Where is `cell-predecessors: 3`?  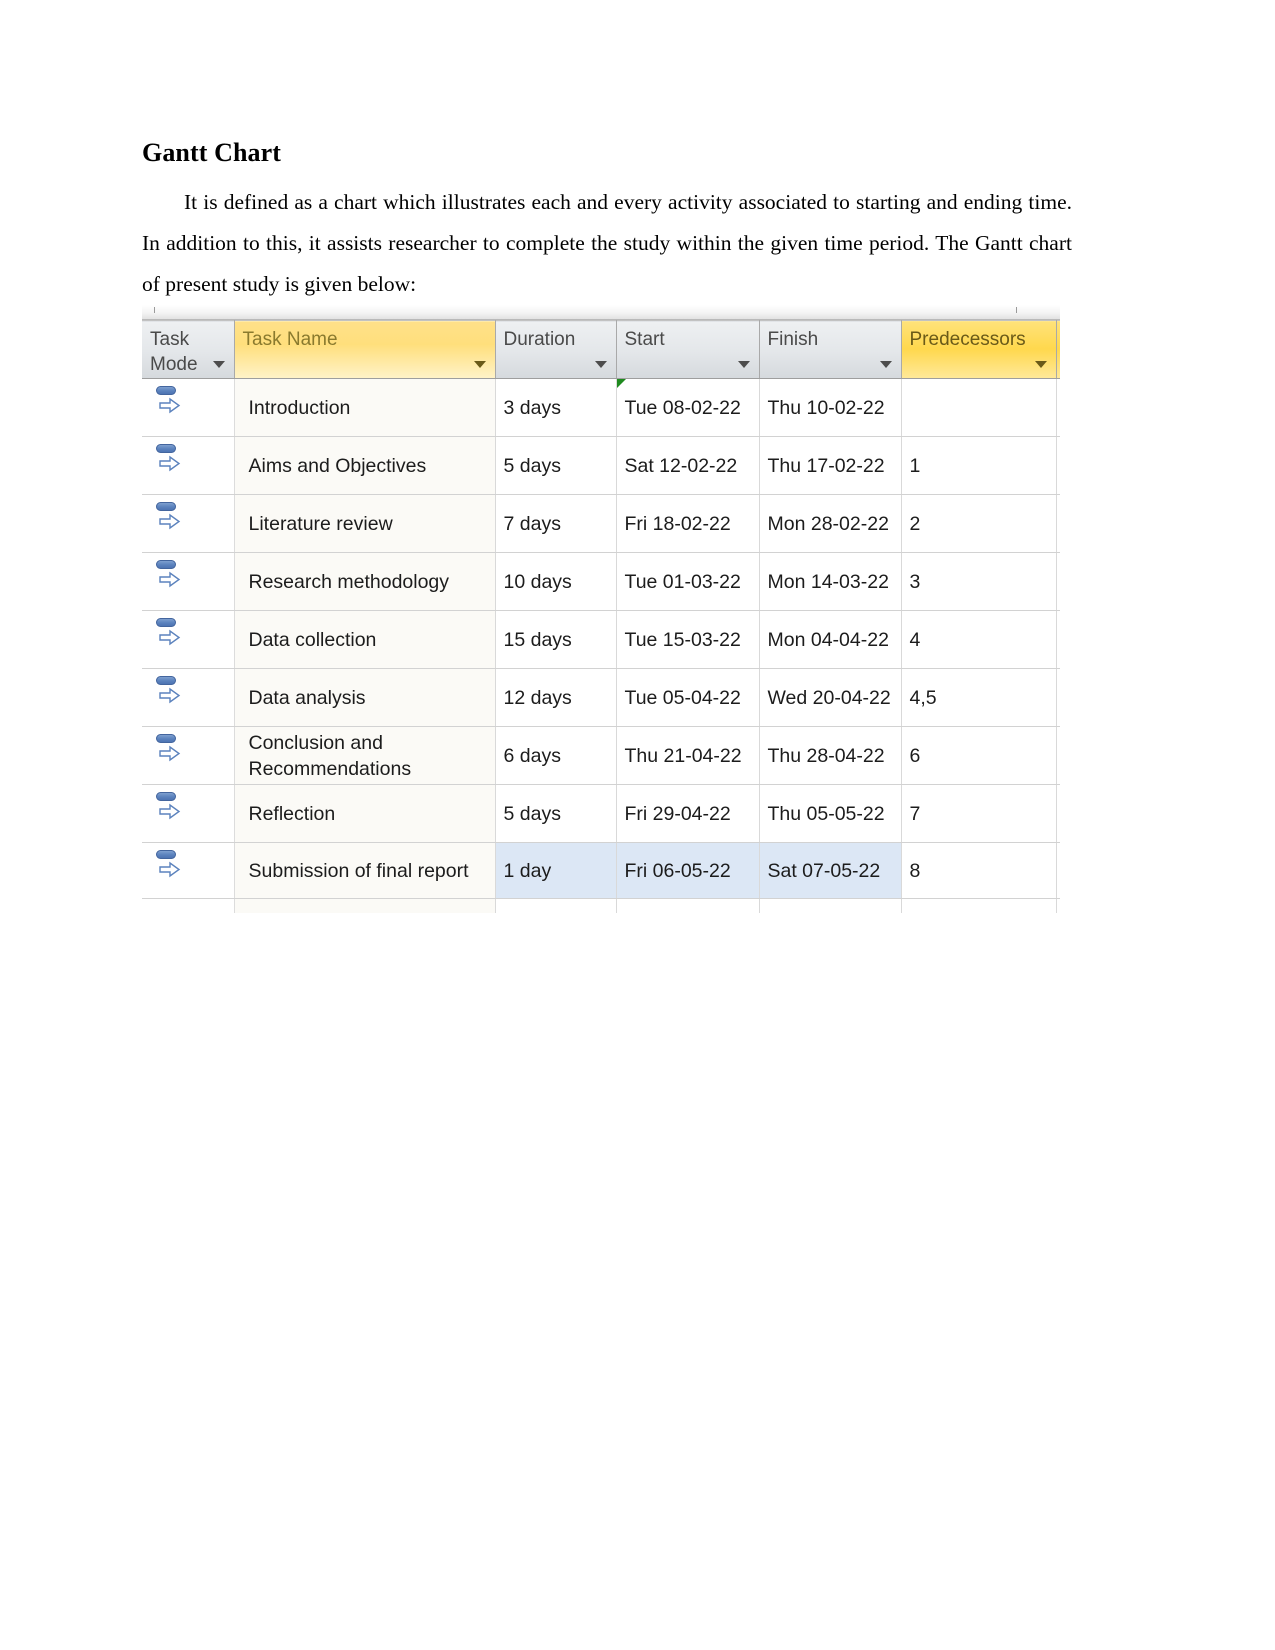
cell-predecessors: 3 is located at coordinates (979, 581).